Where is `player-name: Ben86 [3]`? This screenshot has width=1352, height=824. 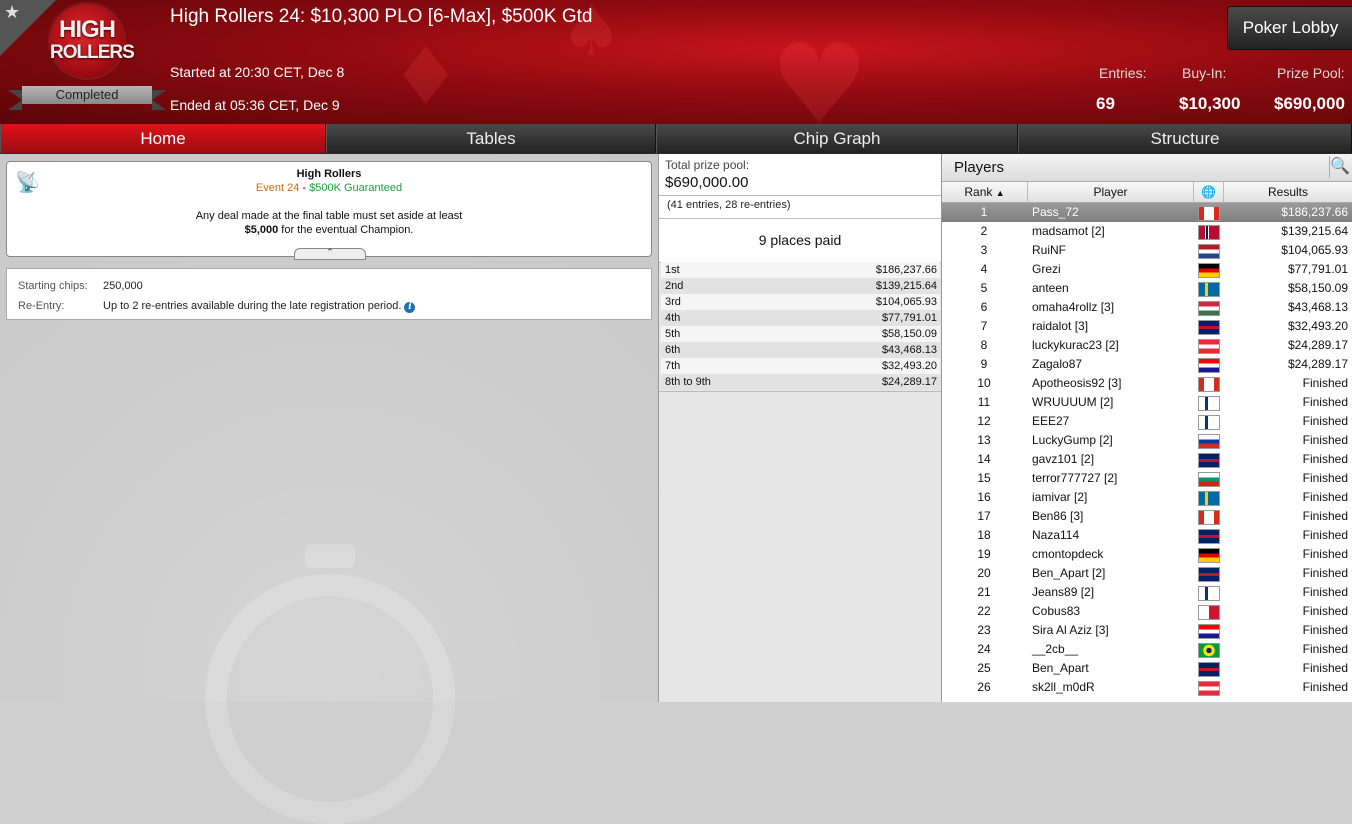
player-name: Ben86 [3] is located at coordinates (1058, 516).